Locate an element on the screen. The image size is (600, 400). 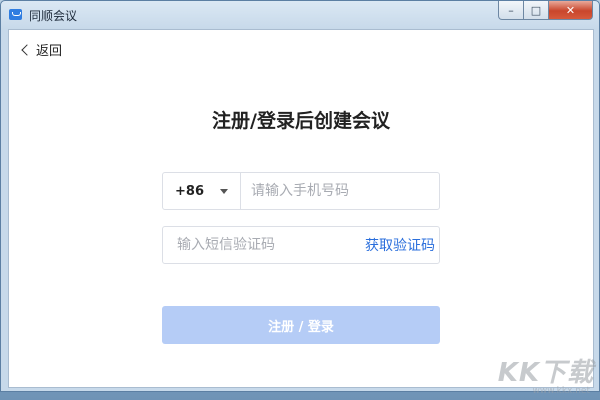
window-title: 同顺会议 is located at coordinates (53, 16).